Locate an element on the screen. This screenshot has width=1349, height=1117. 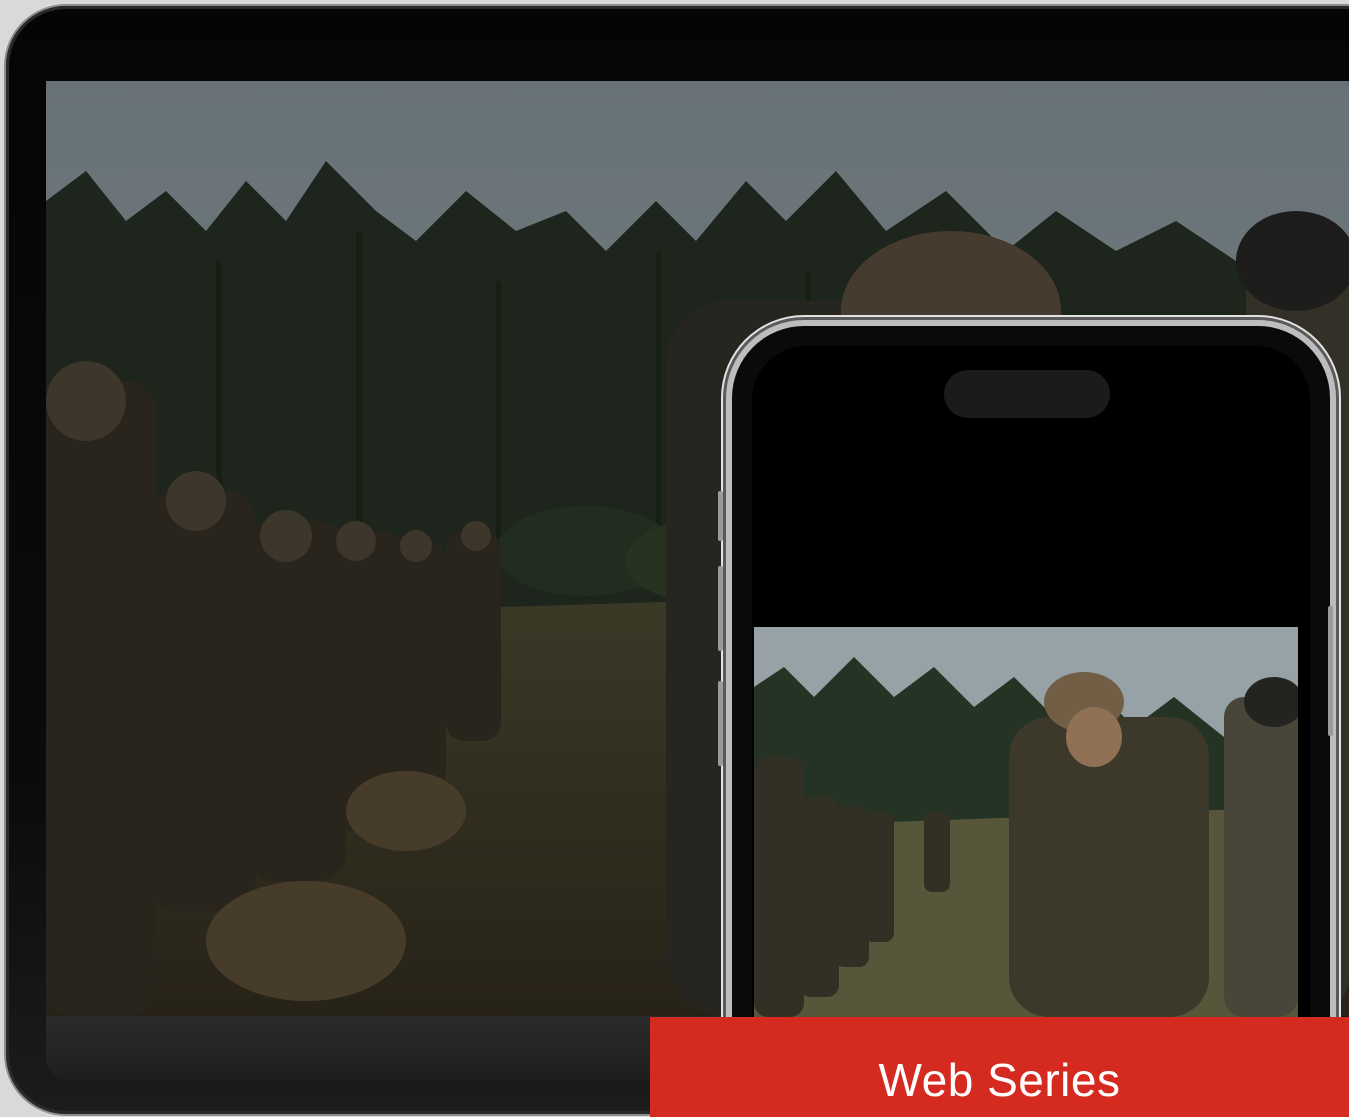
phone-soldiers-scene-image is located at coordinates (1026, 822).